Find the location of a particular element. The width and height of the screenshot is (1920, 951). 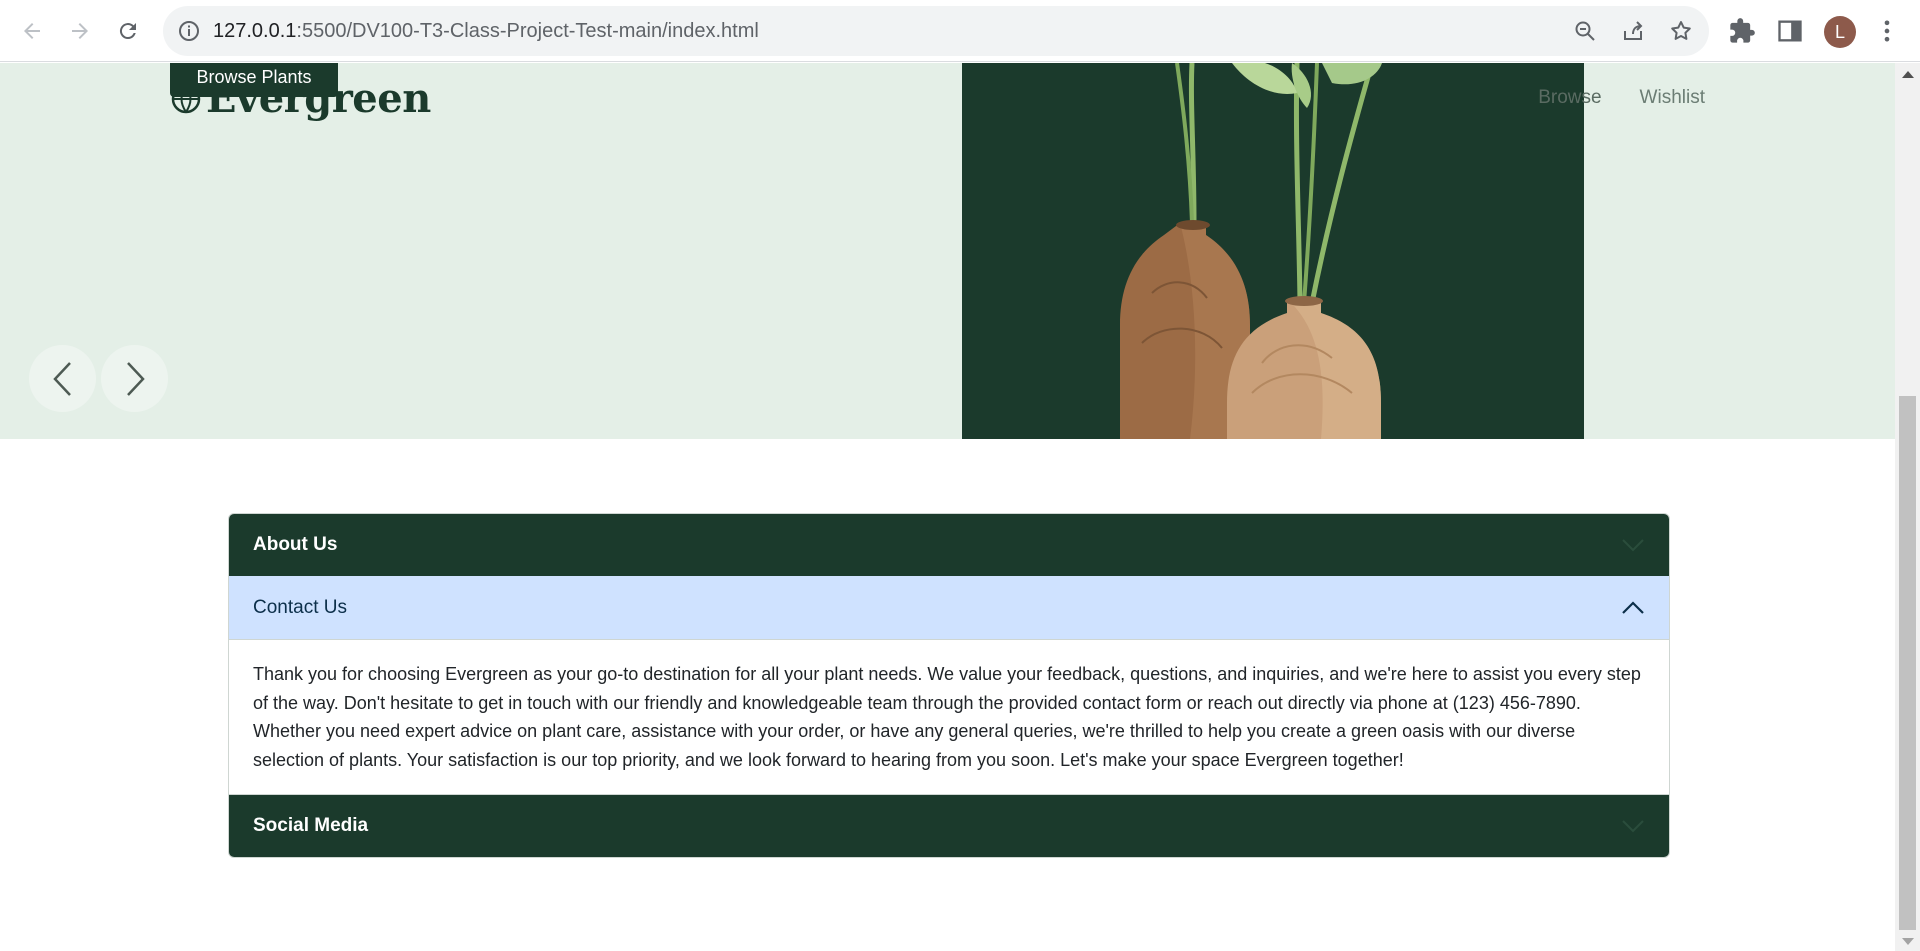

carousel-next-button is located at coordinates (134, 378).